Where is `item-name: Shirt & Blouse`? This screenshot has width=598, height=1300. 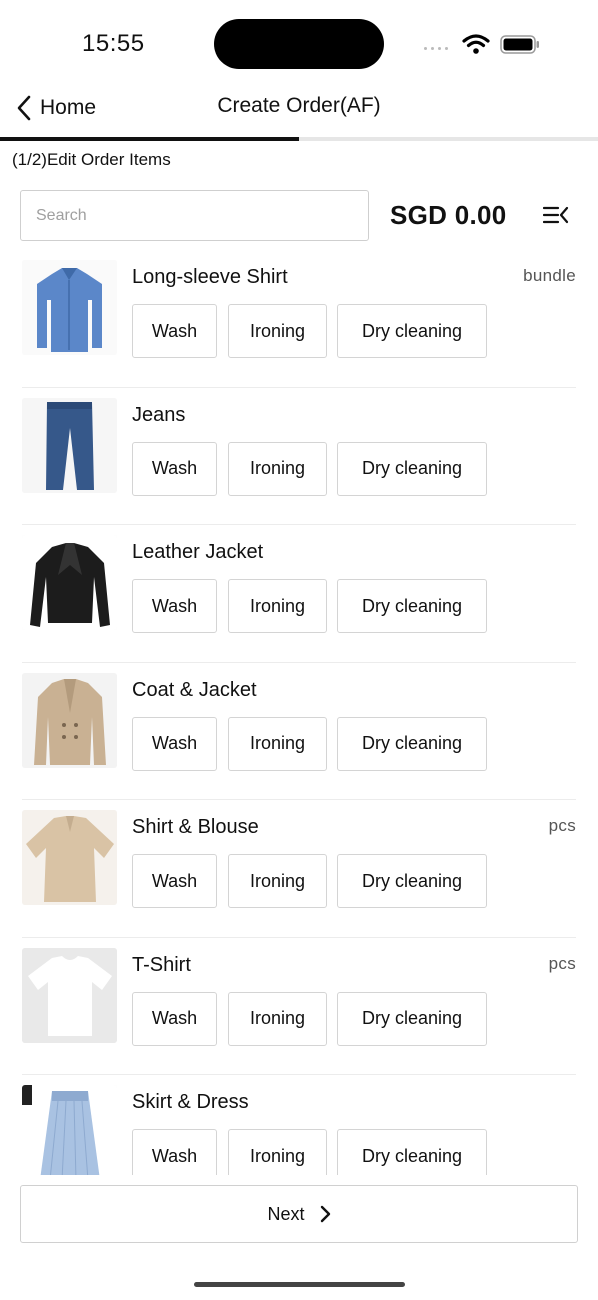
item-name: Shirt & Blouse is located at coordinates (195, 827).